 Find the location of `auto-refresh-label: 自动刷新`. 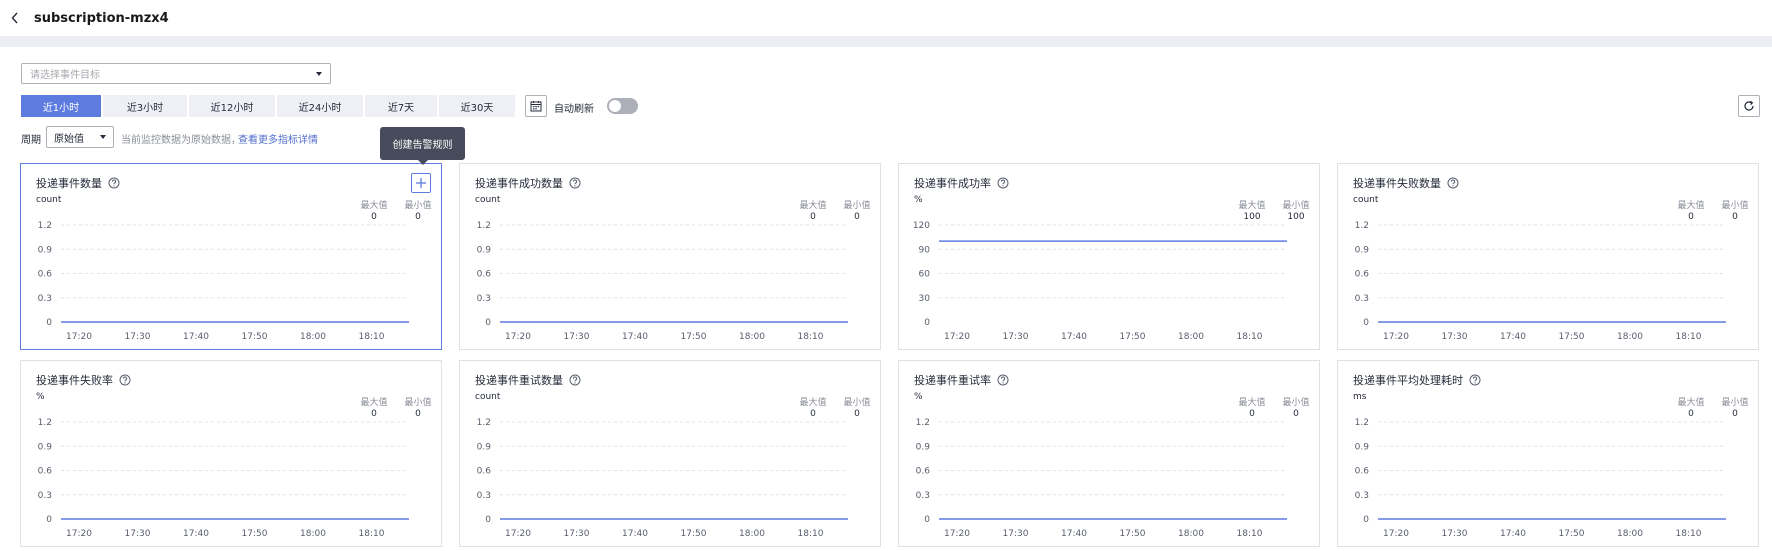

auto-refresh-label: 自动刷新 is located at coordinates (574, 109).